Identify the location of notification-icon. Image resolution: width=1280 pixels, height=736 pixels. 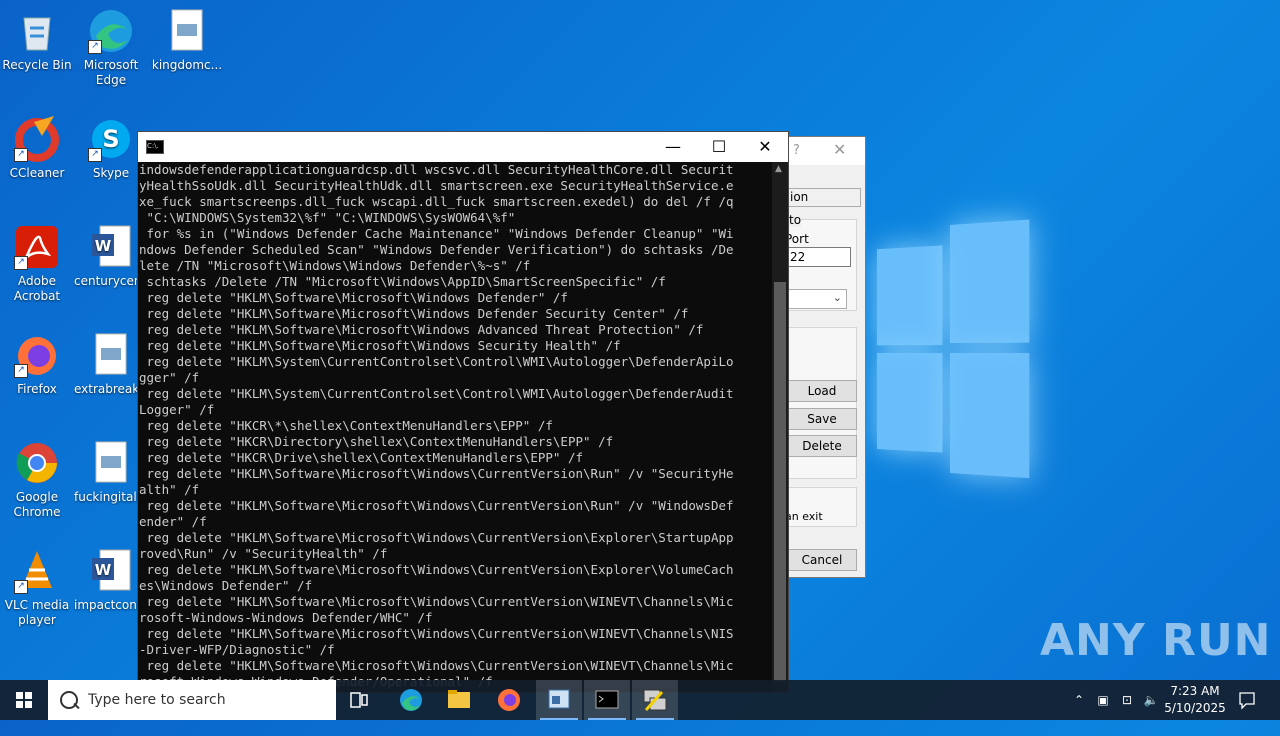
(1247, 701).